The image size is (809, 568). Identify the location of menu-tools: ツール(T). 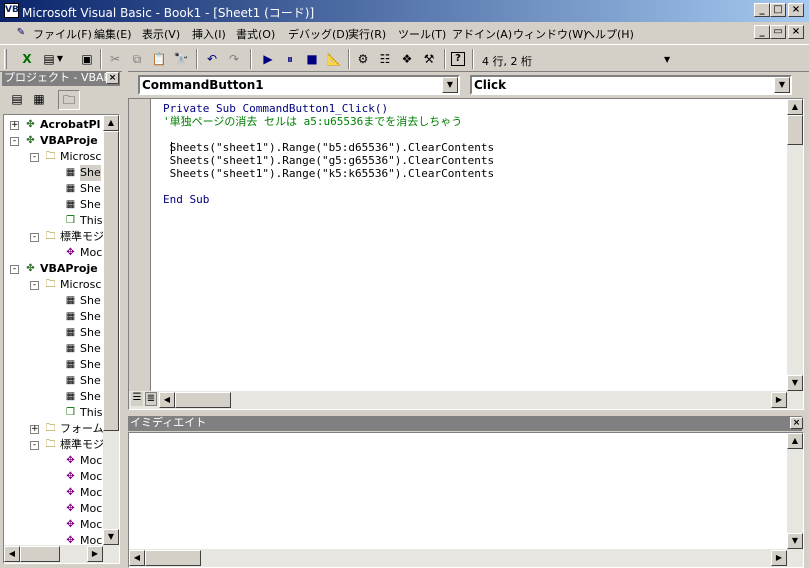
(422, 34).